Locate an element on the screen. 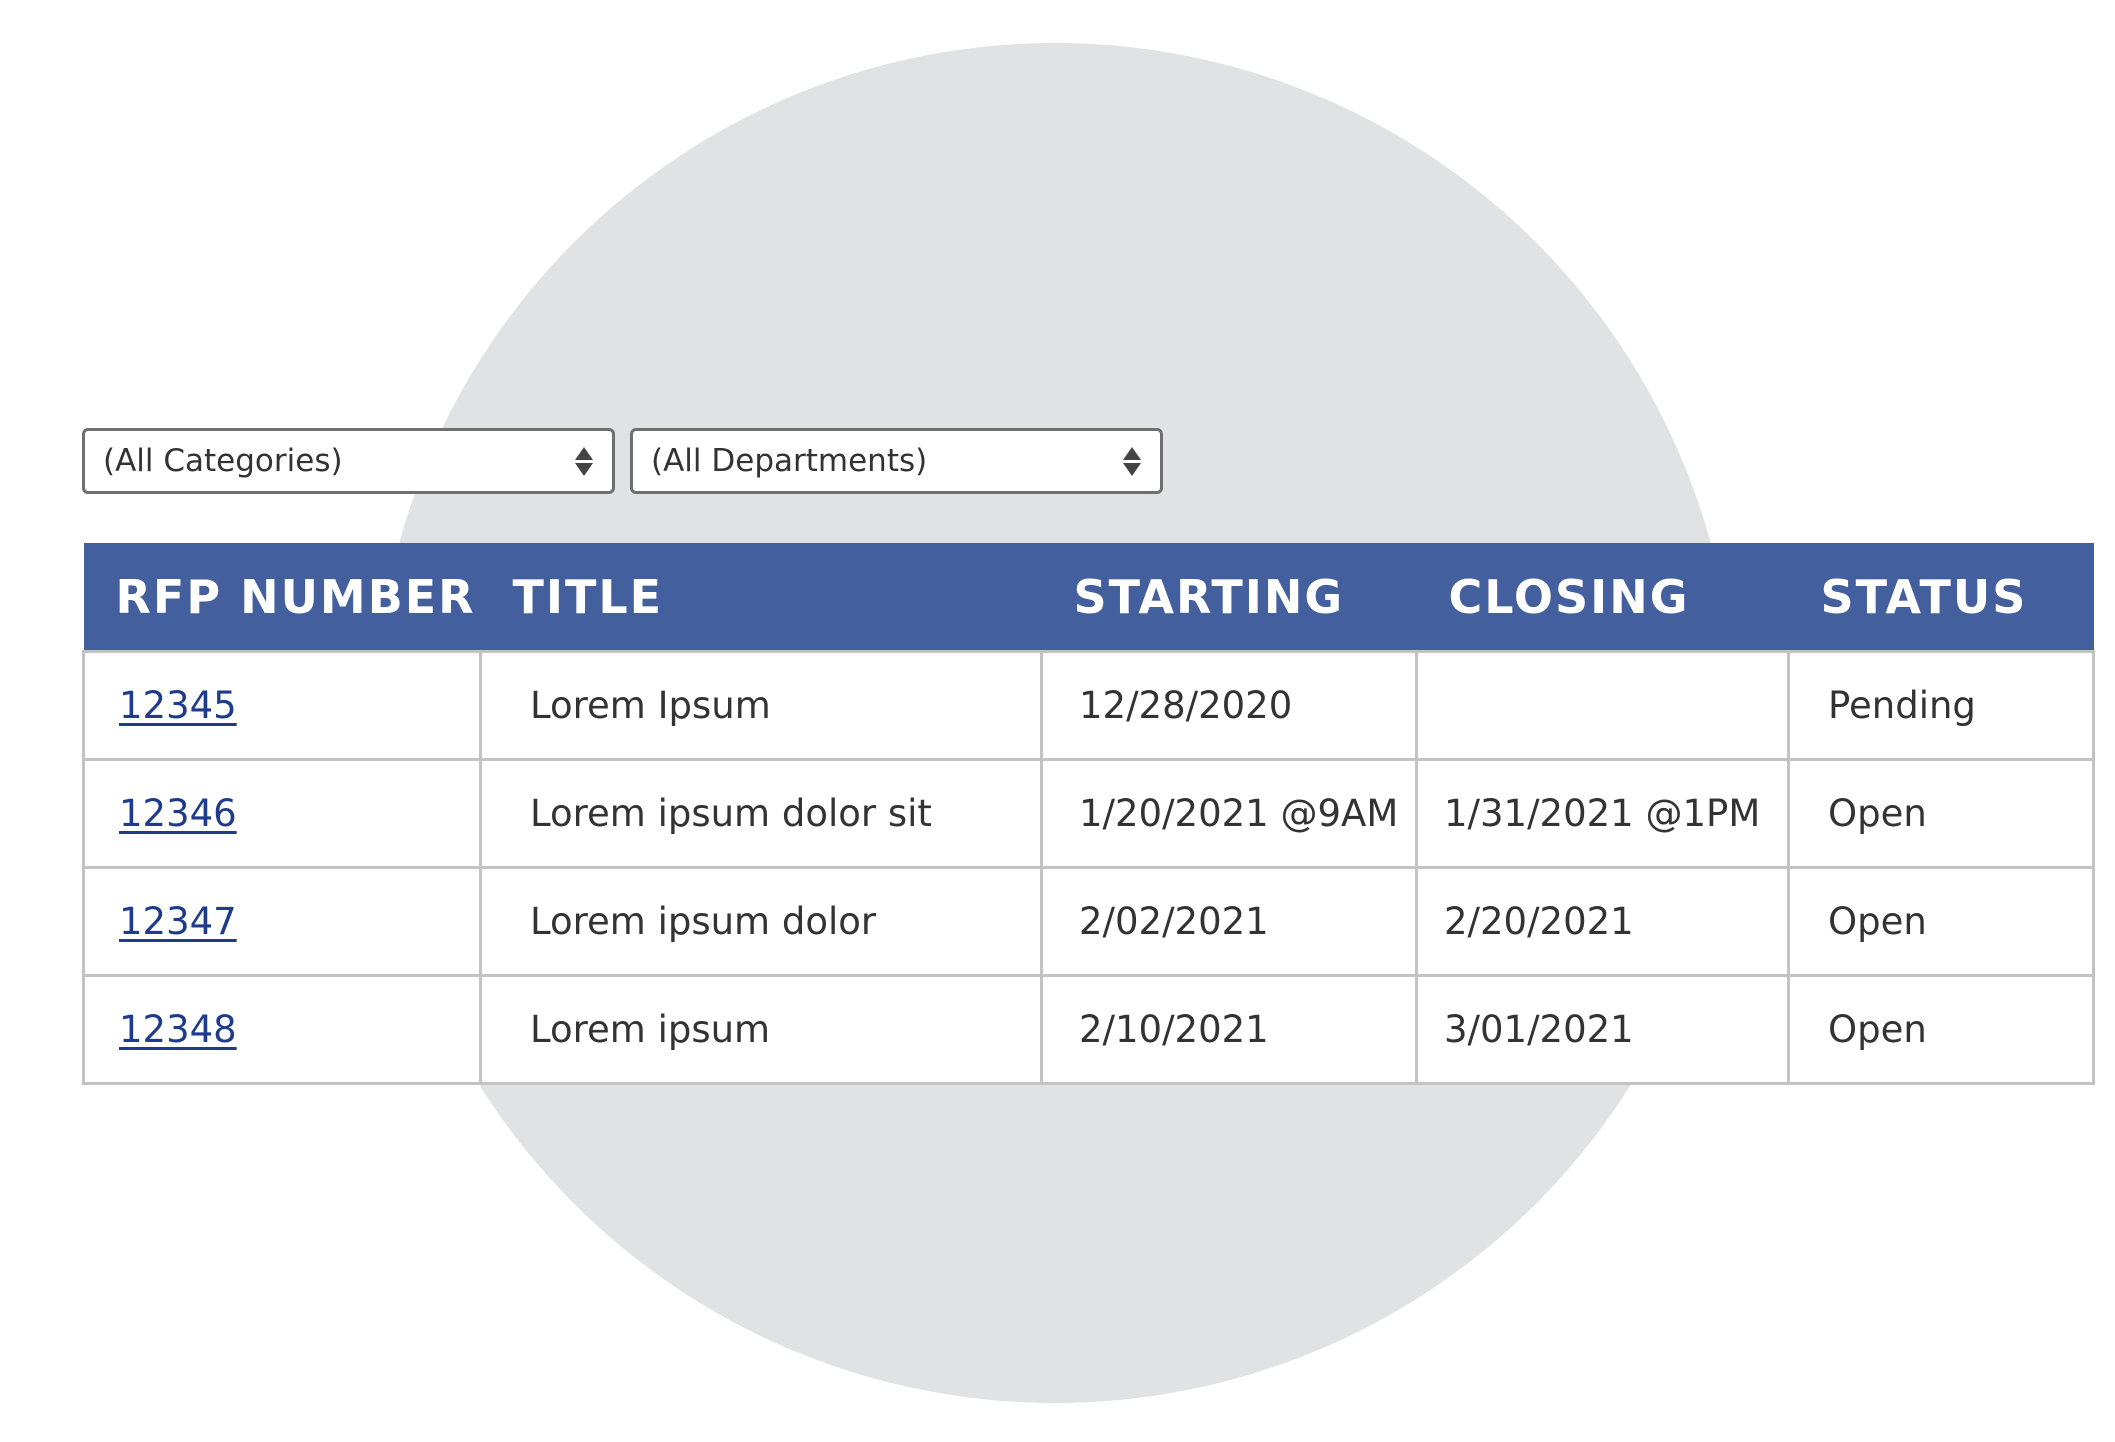 Image resolution: width=2115 pixels, height=1442 pixels. department-select-value: (All Departments) is located at coordinates (789, 461).